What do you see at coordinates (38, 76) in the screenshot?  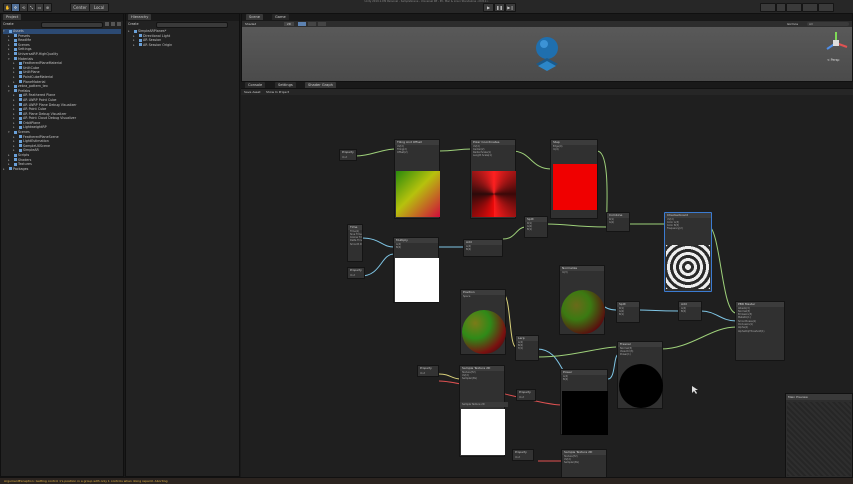 I see `tree-item-label: PointCubeMaterial` at bounding box center [38, 76].